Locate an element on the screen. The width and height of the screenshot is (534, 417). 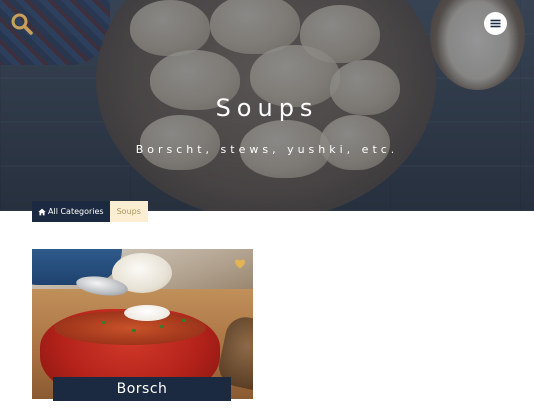
recipe-title: Borsch is located at coordinates (142, 389).